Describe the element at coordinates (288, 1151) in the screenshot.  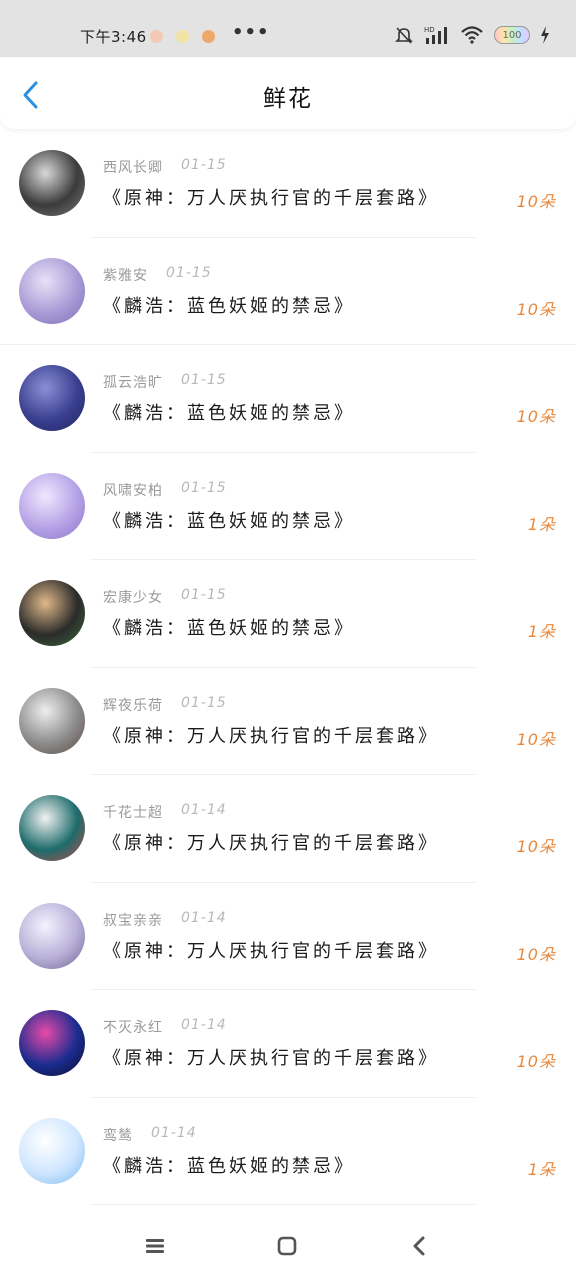
I see `list-item: 鸾鸶 01-14 《麟浩：蓝色妖姬的禁忌》 1朵` at that location.